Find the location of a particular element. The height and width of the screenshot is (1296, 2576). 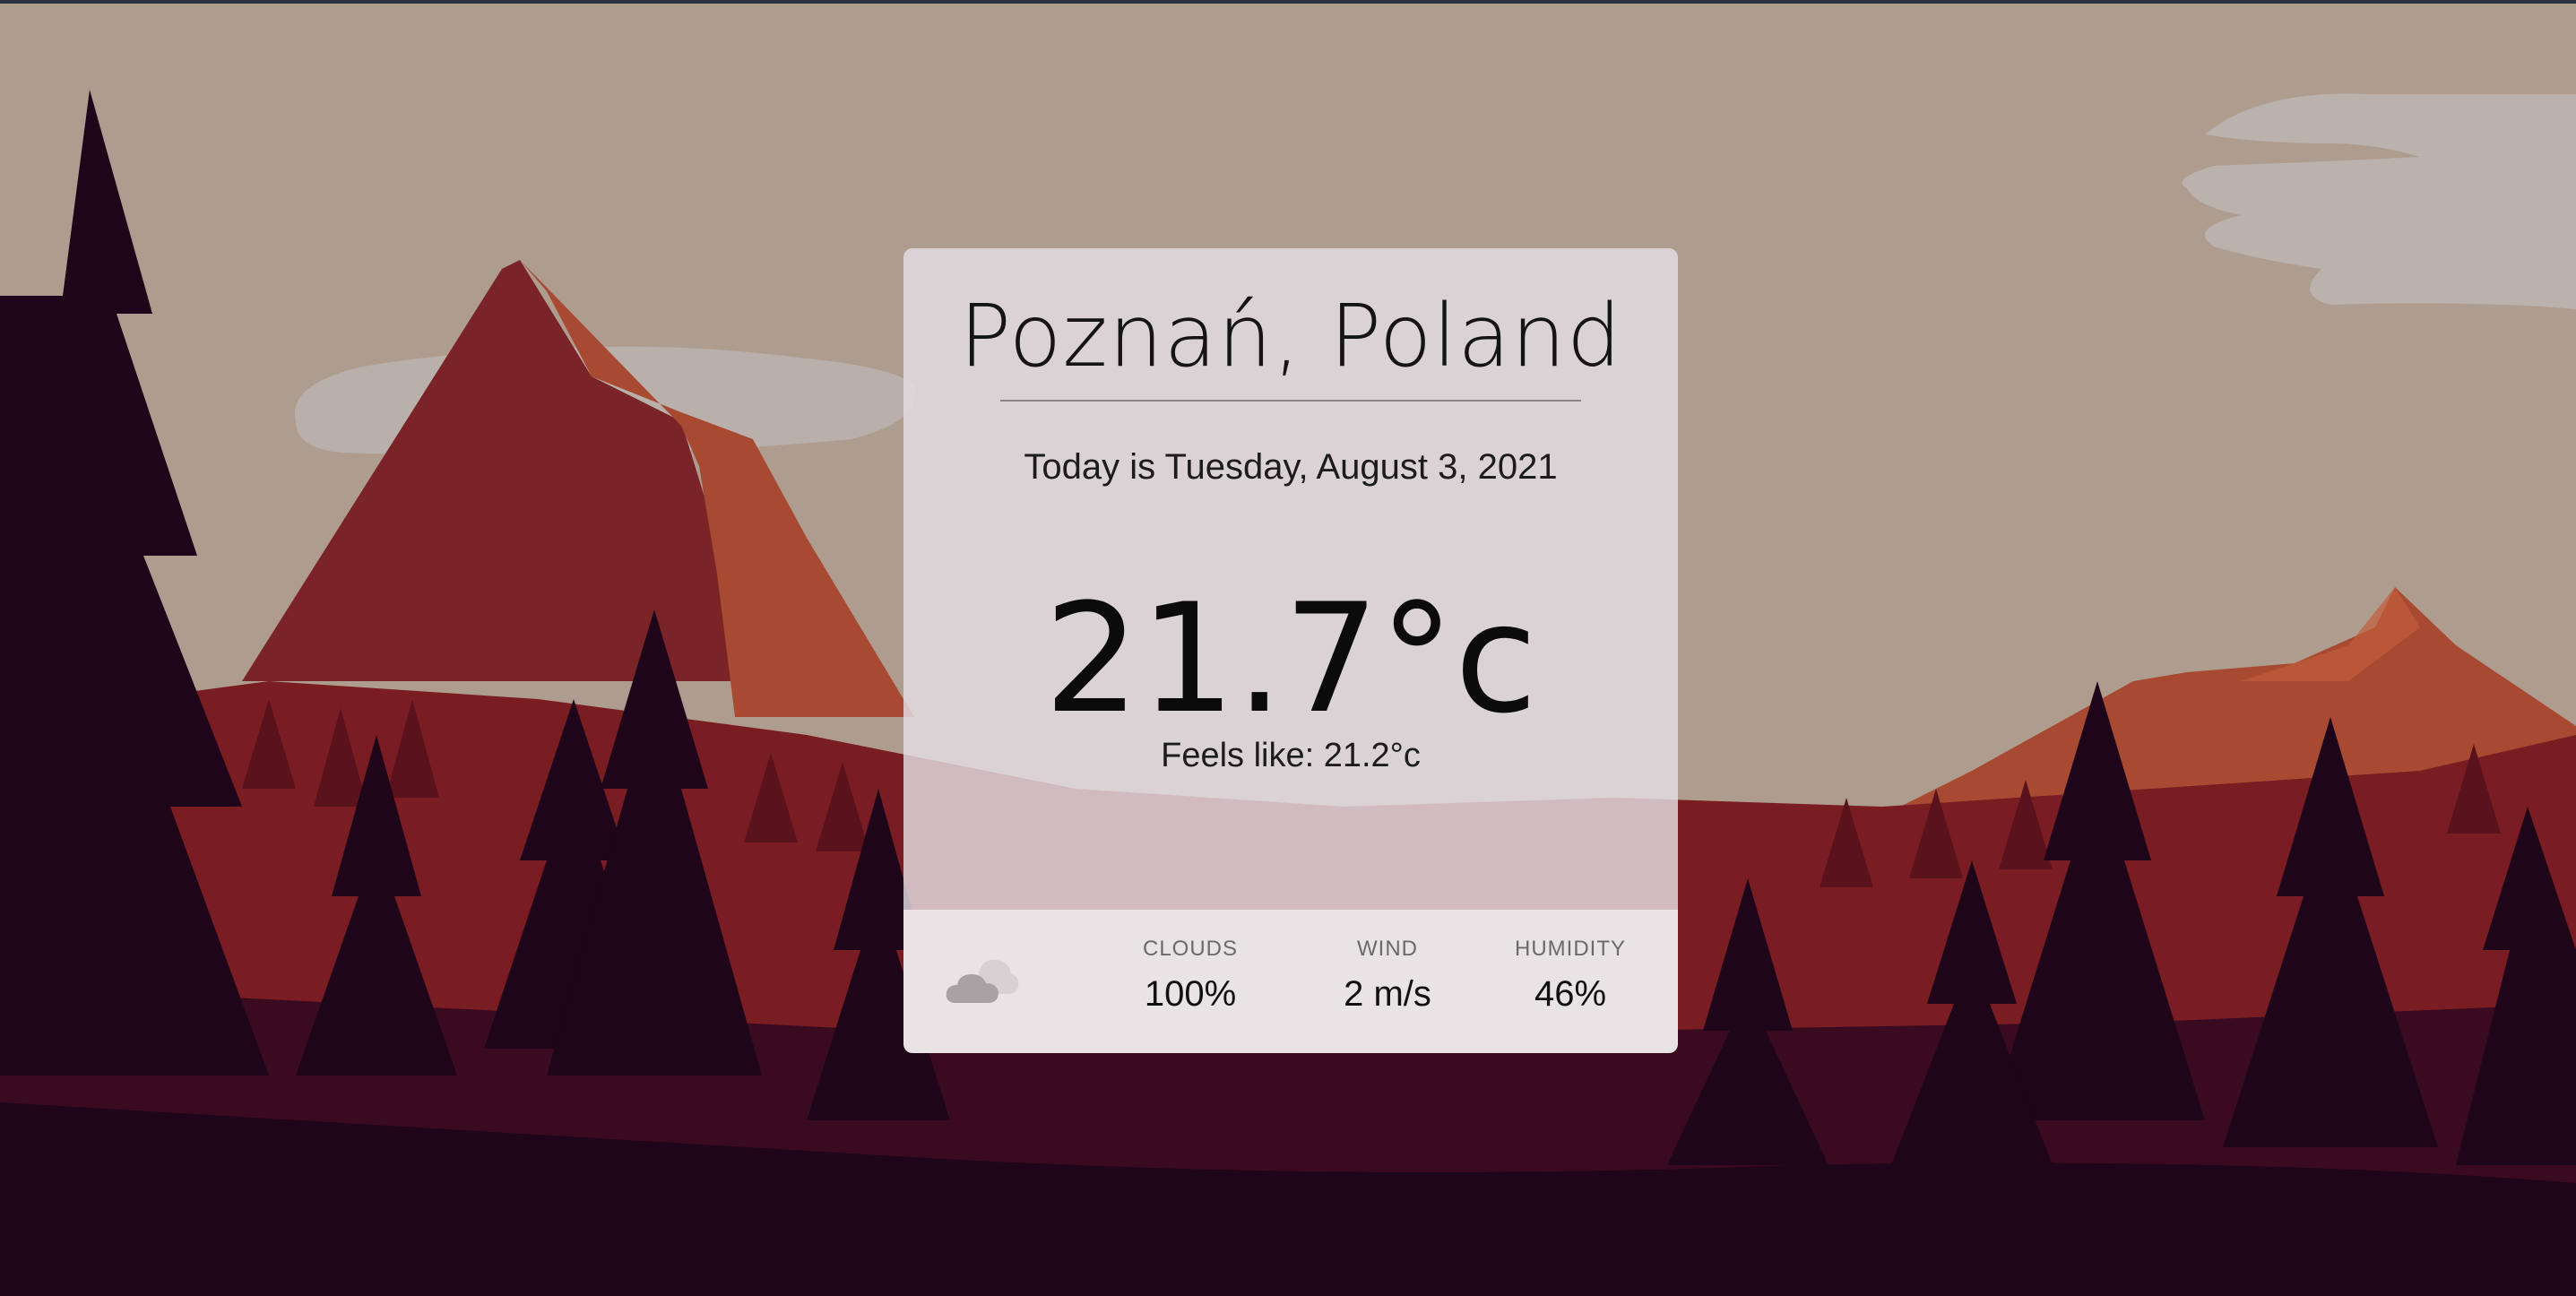

stat-wind-label: WIND is located at coordinates (1387, 949).